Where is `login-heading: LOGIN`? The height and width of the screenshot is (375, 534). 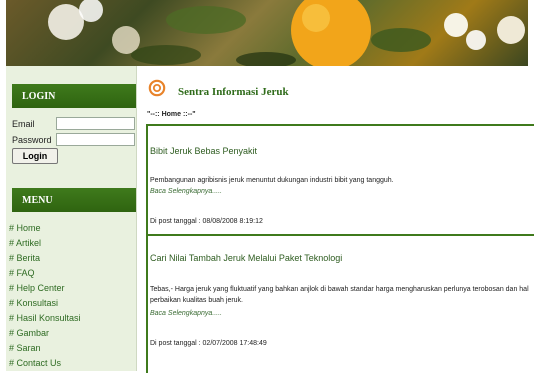
login-heading: LOGIN is located at coordinates (74, 96).